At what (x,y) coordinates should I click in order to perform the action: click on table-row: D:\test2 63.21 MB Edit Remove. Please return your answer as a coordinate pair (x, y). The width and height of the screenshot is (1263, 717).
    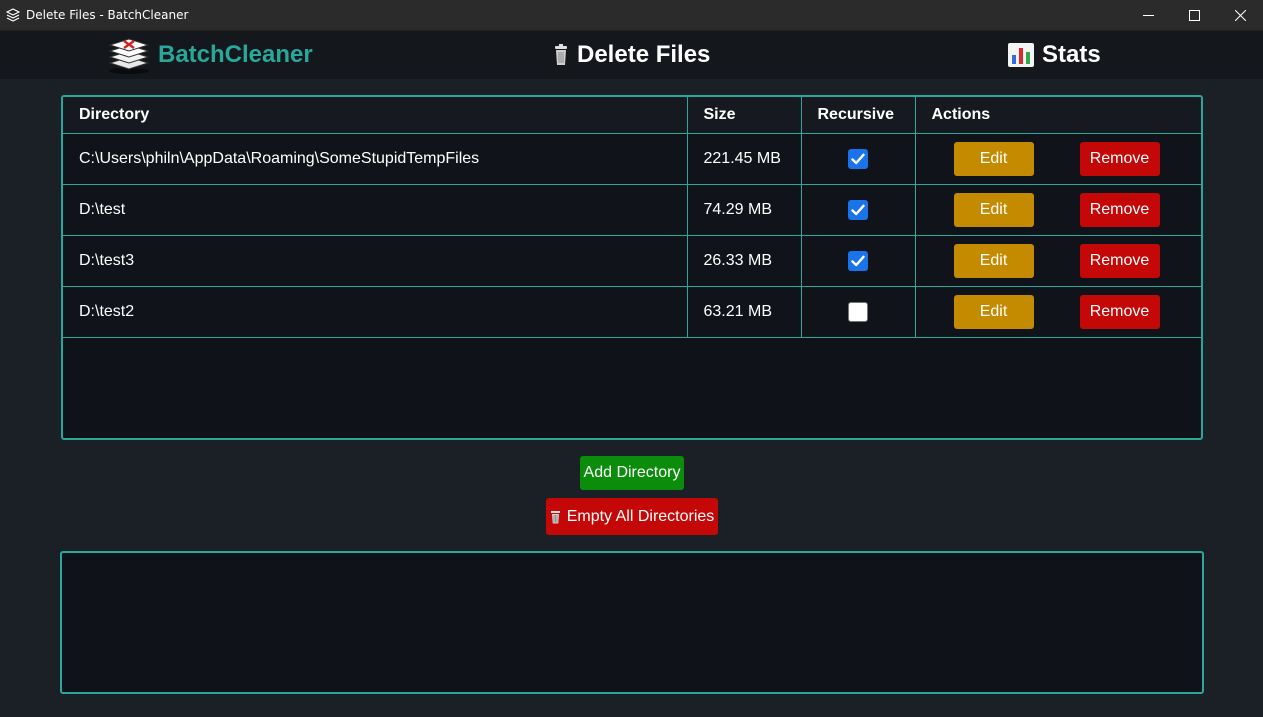
    Looking at the image, I should click on (632, 311).